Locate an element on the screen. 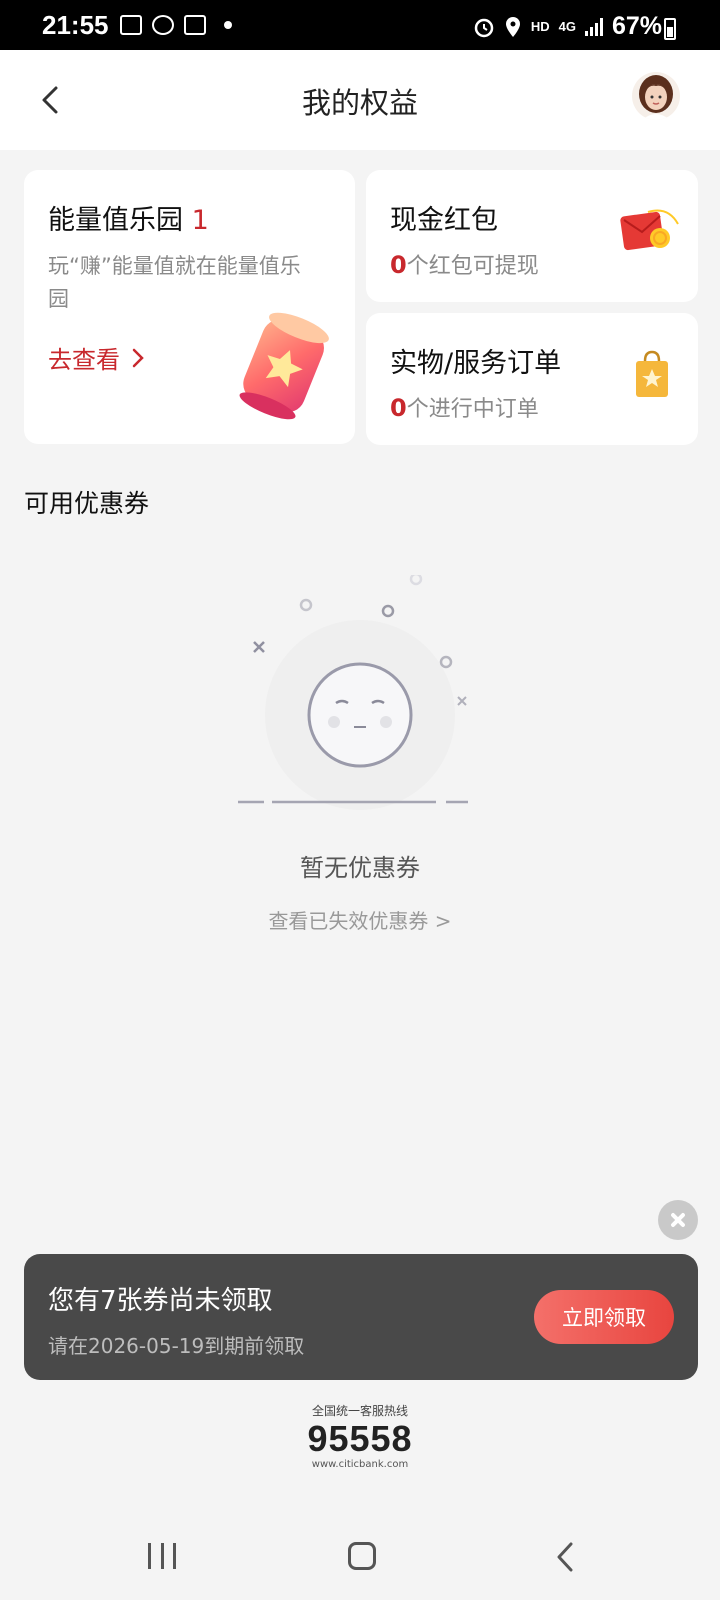 The width and height of the screenshot is (720, 1600). hotline-number: 95558 is located at coordinates (360, 1438).